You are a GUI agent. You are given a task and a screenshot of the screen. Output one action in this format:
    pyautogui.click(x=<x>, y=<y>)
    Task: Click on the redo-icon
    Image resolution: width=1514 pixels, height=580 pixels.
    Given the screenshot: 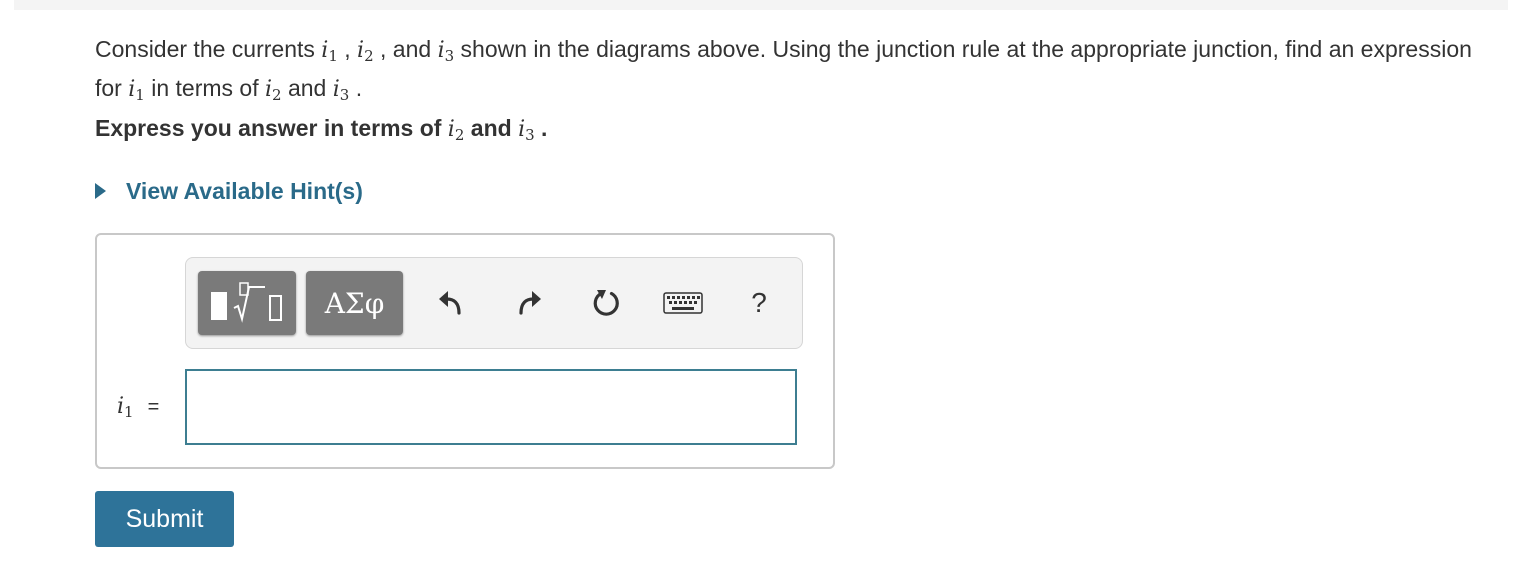 What is the action you would take?
    pyautogui.click(x=530, y=303)
    